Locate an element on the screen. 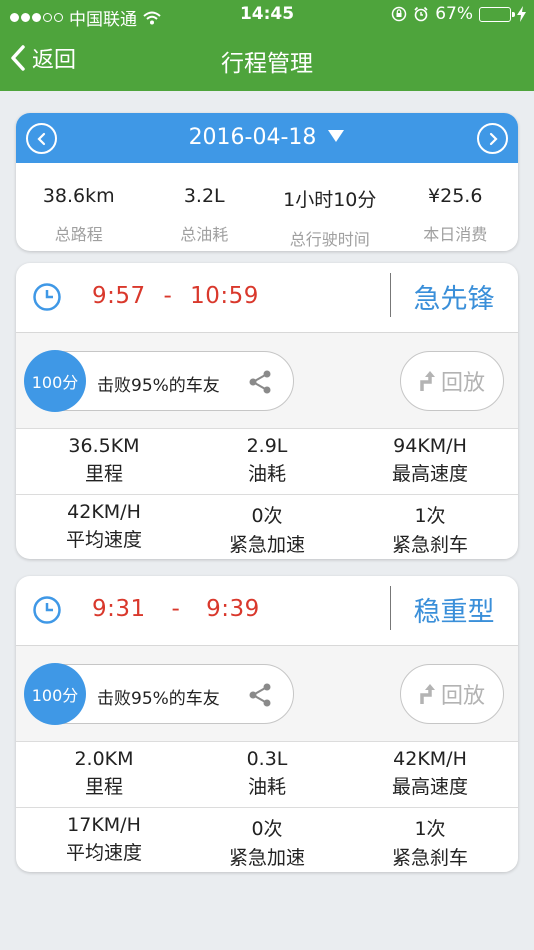 This screenshot has width=534, height=950. battery-icon is located at coordinates (497, 14).